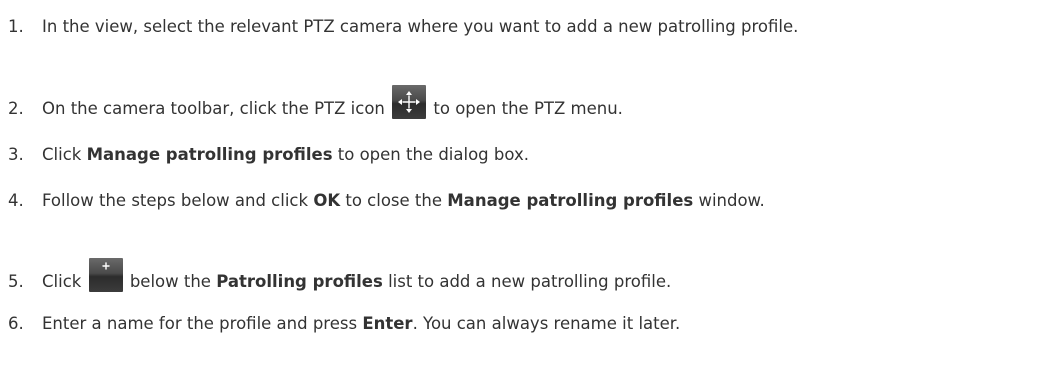 The height and width of the screenshot is (369, 1054). What do you see at coordinates (528, 108) in the screenshot?
I see `step-text: to open the PTZ menu.` at bounding box center [528, 108].